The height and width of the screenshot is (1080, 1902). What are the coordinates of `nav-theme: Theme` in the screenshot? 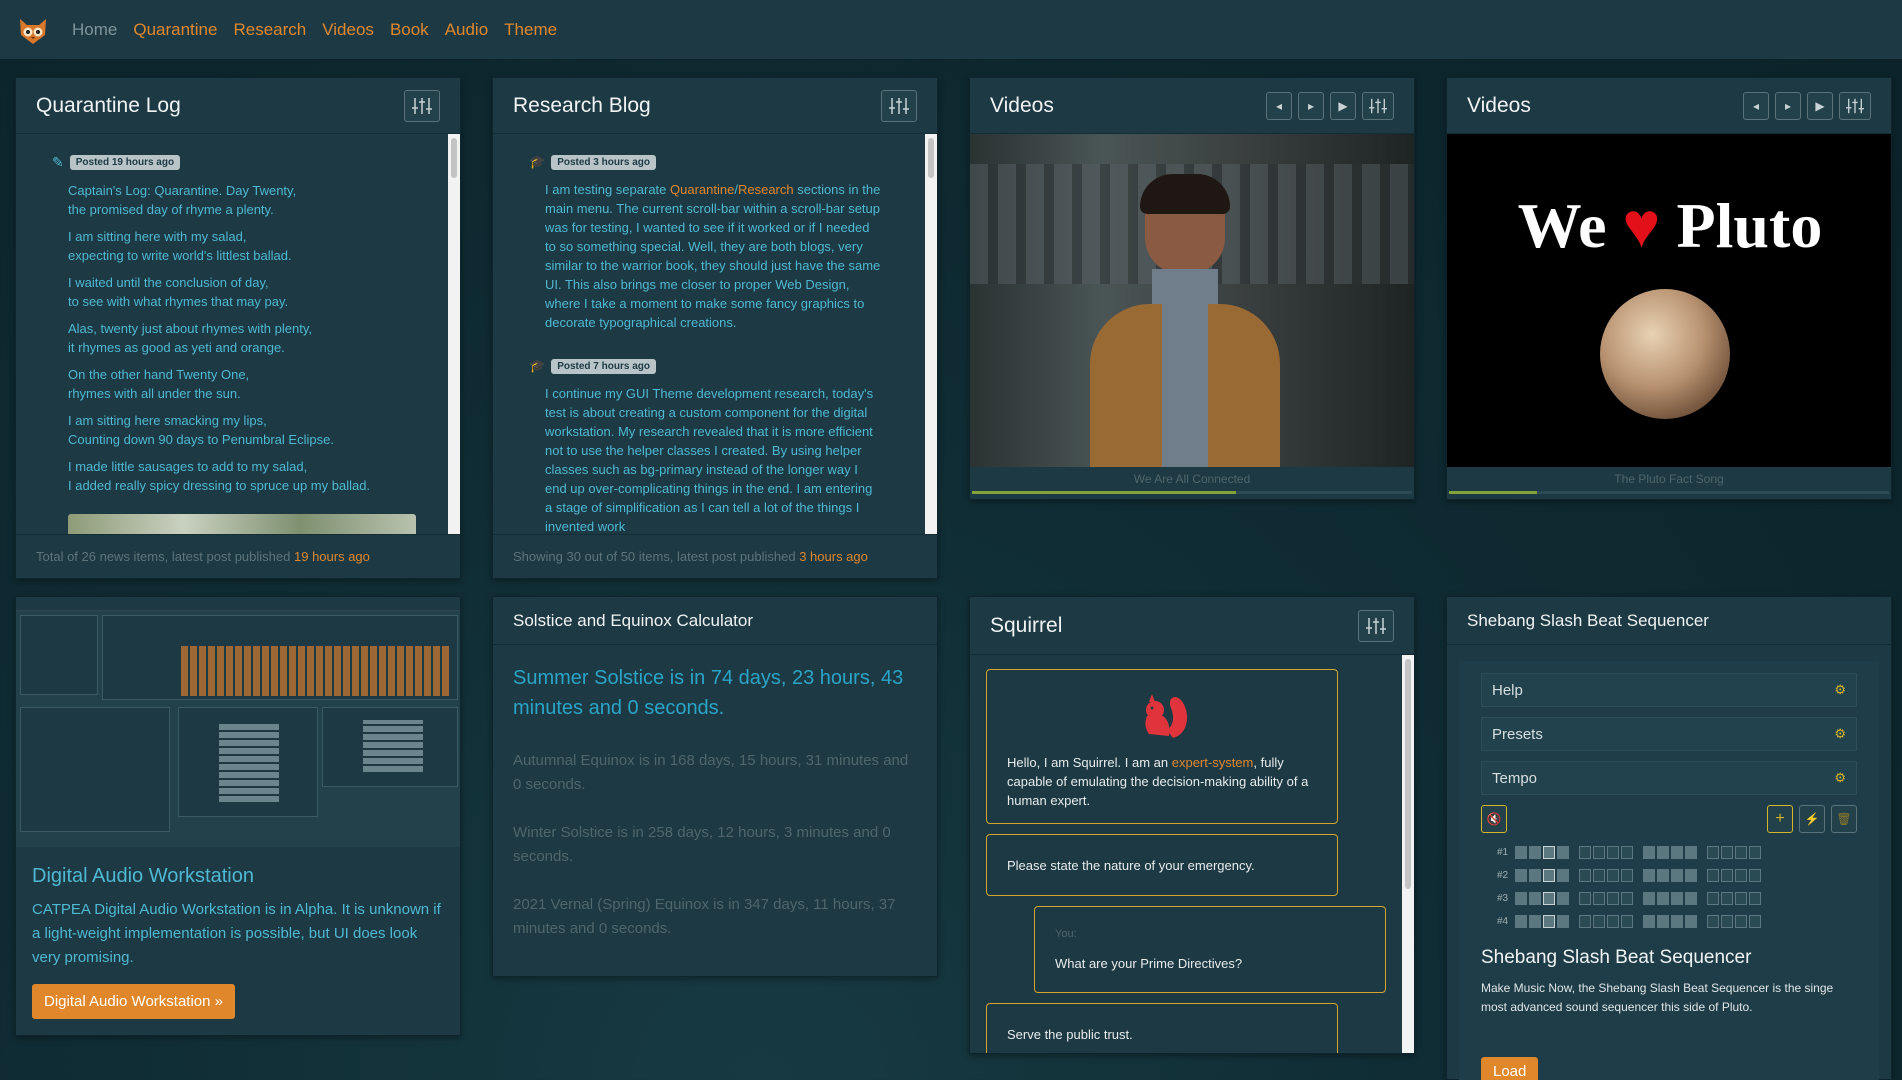 It's located at (530, 30).